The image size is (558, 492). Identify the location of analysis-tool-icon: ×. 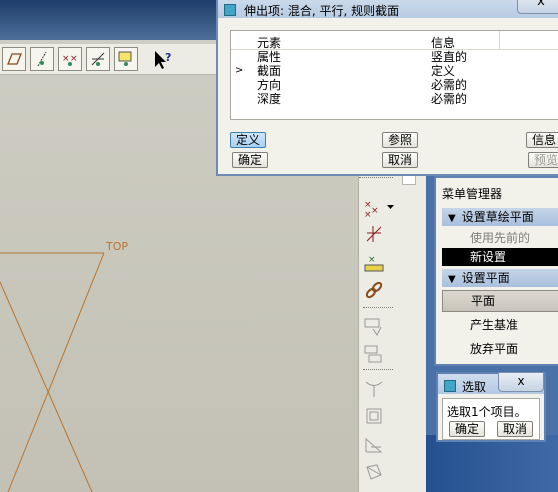
(374, 262).